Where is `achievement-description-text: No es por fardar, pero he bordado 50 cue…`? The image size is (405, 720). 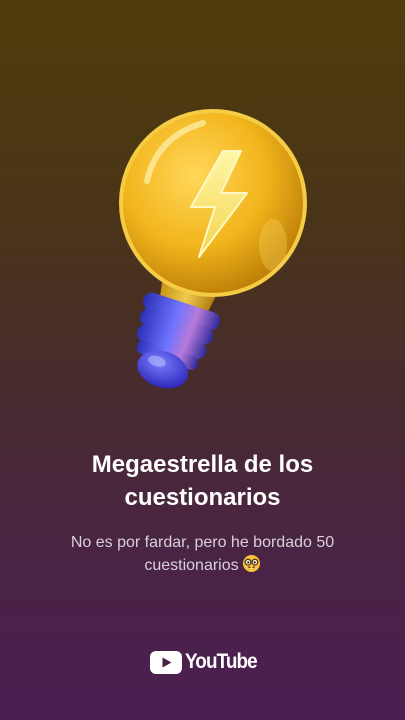
achievement-description-text: No es por fardar, pero he bordado 50 cue… is located at coordinates (202, 554).